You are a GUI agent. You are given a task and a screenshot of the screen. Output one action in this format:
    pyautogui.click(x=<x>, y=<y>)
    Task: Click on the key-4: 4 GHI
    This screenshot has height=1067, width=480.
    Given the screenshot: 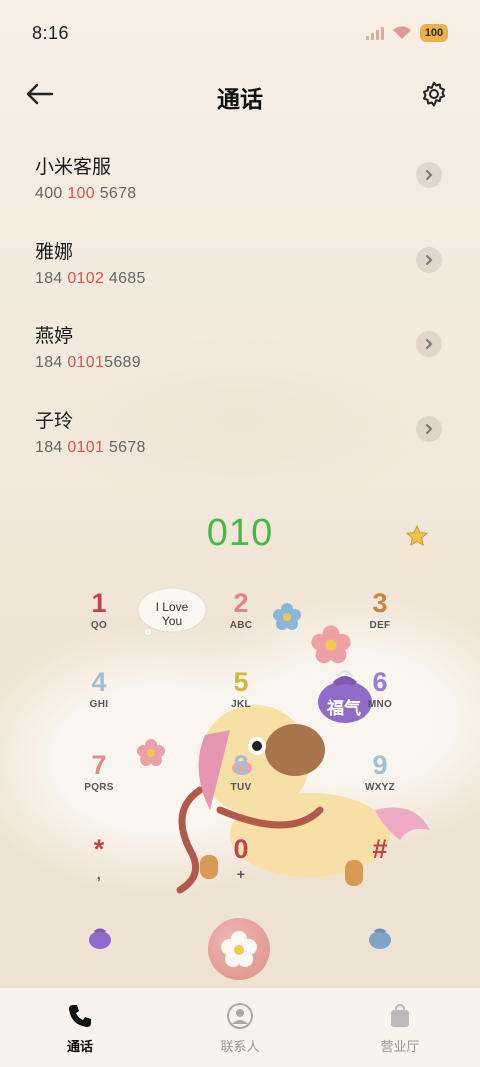 What is the action you would take?
    pyautogui.click(x=99, y=697)
    